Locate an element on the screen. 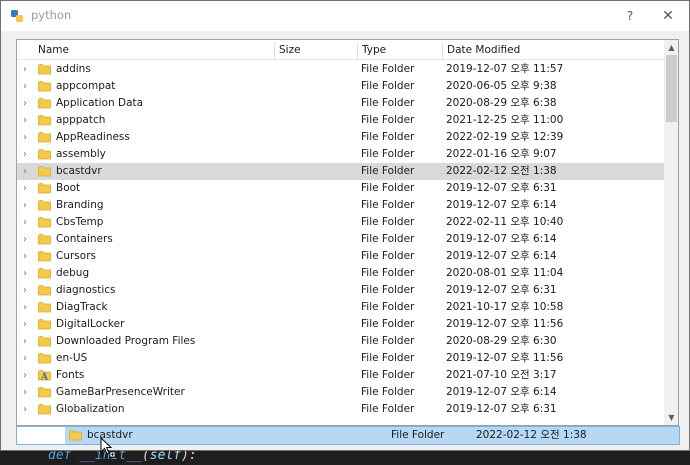 This screenshot has width=690, height=465. row-date: 2019-12-07 오후 11:56 is located at coordinates (505, 324).